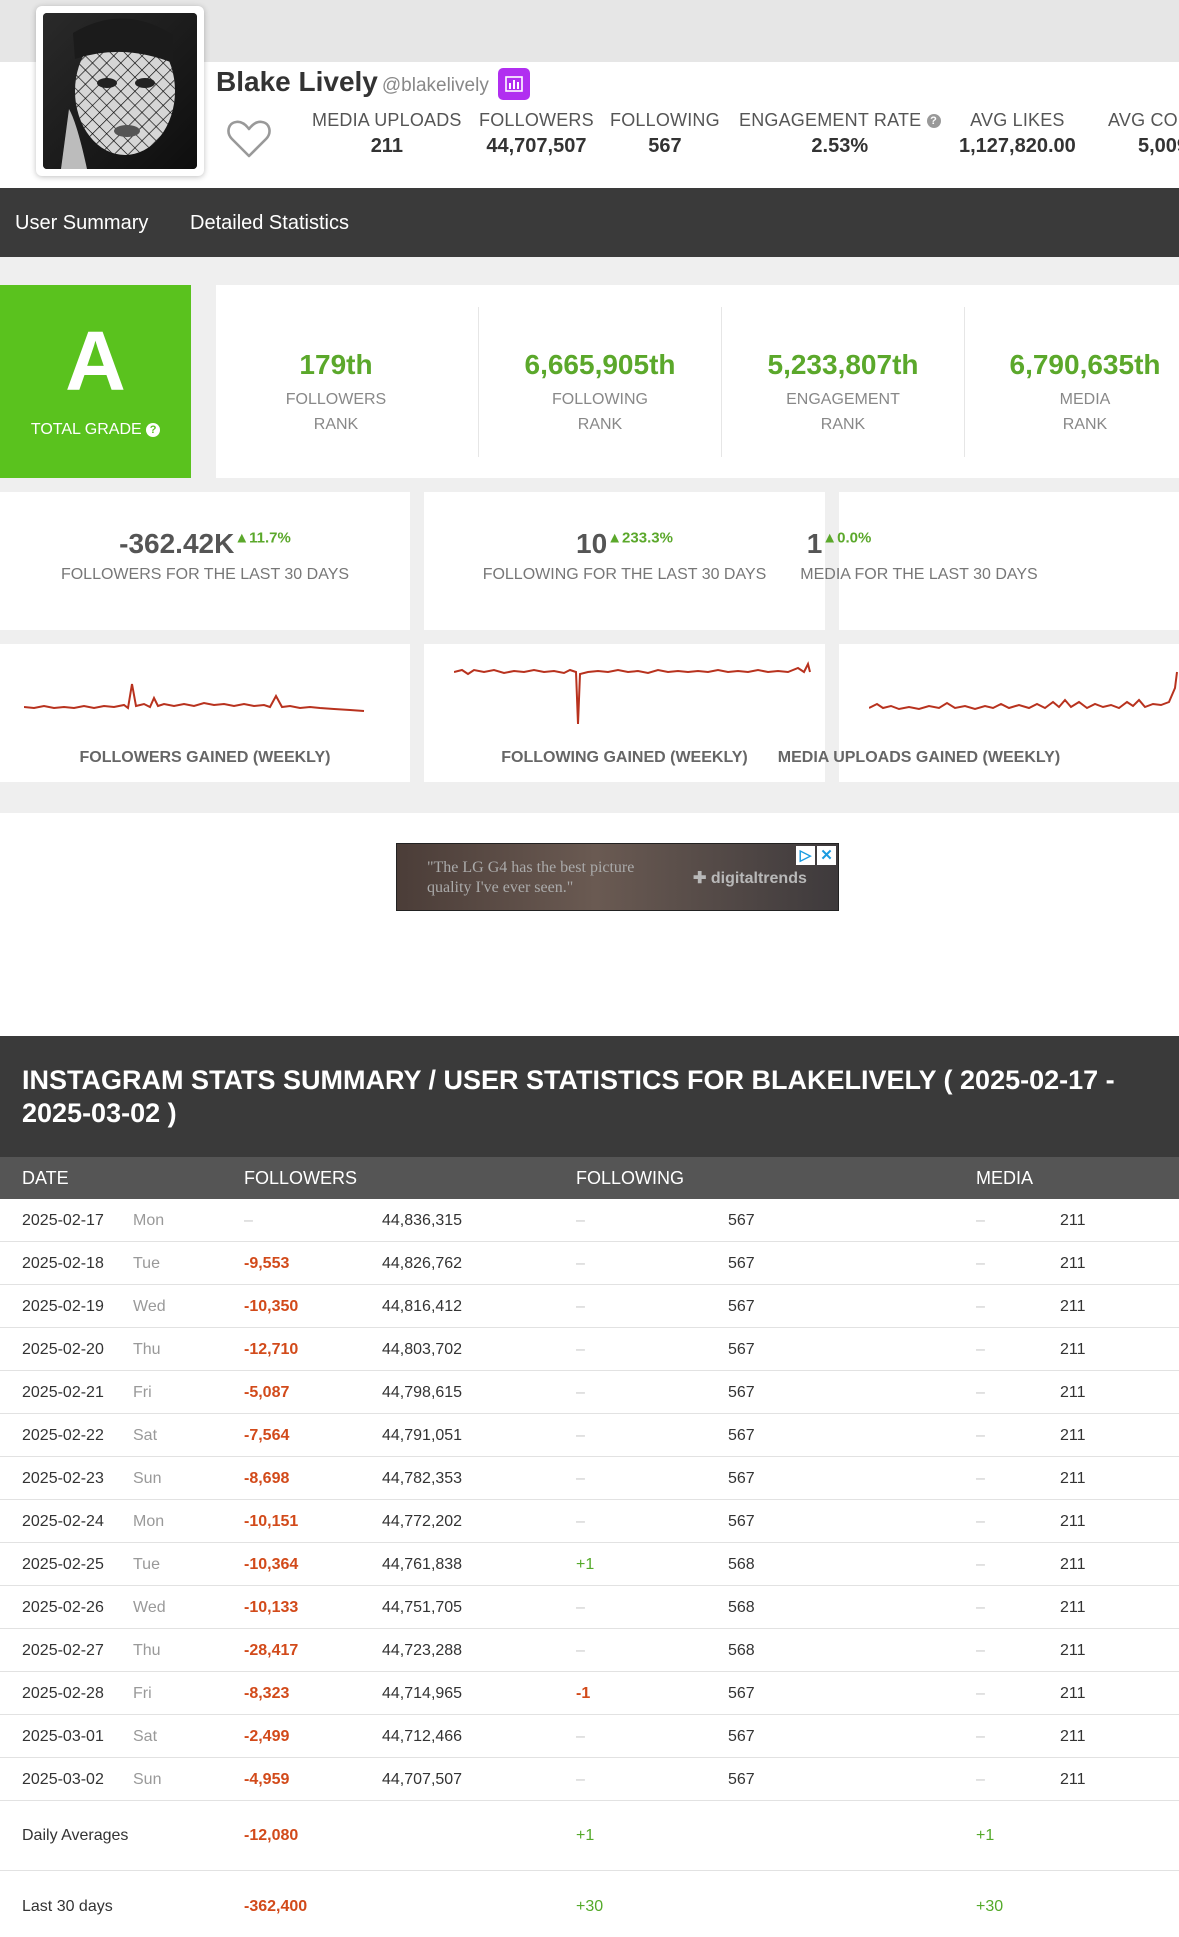  Describe the element at coordinates (120, 91) in the screenshot. I see `profile-photo` at that location.